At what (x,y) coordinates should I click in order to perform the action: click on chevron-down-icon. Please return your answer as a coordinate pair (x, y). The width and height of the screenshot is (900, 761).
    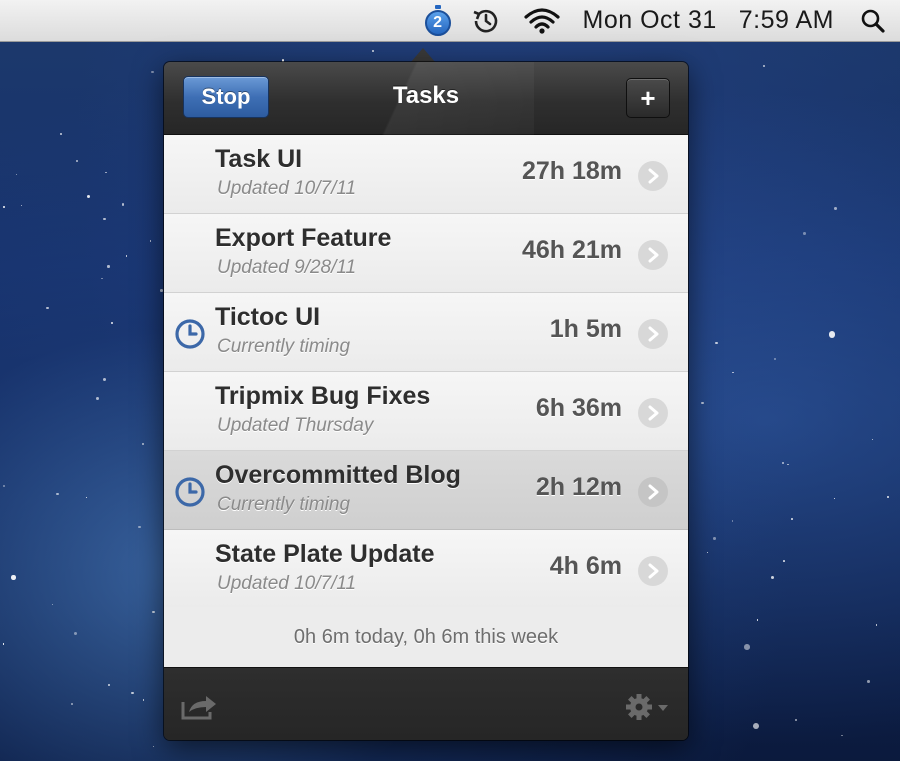
    Looking at the image, I should click on (663, 708).